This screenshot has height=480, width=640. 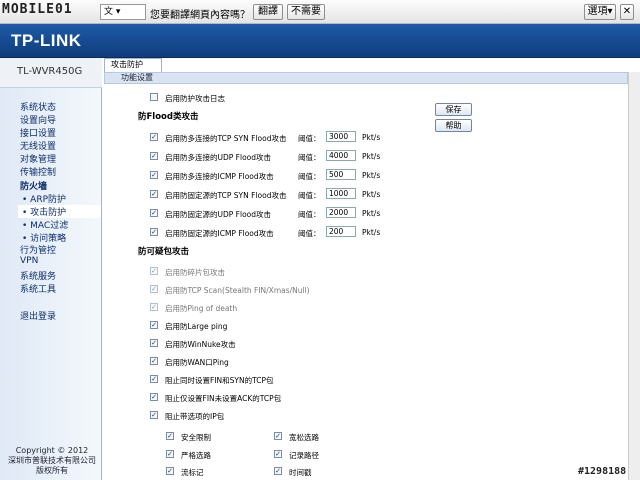 I want to click on nav-setup-wizard: 设置向导, so click(x=38, y=119).